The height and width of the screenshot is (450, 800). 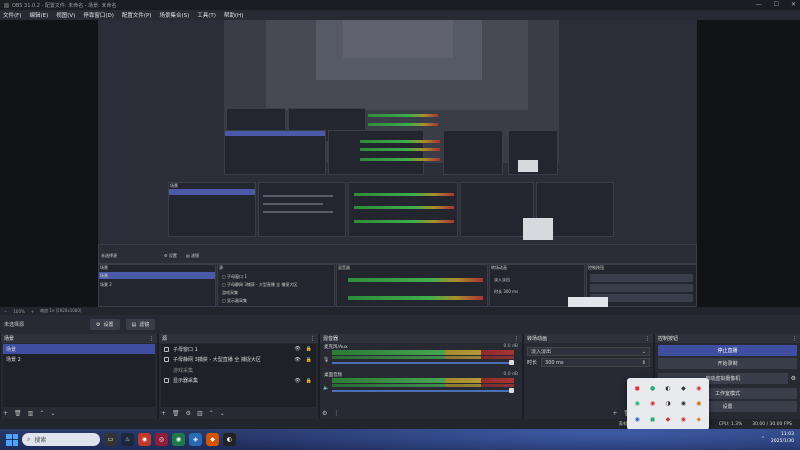 What do you see at coordinates (212, 439) in the screenshot?
I see `app-icon: ◆` at bounding box center [212, 439].